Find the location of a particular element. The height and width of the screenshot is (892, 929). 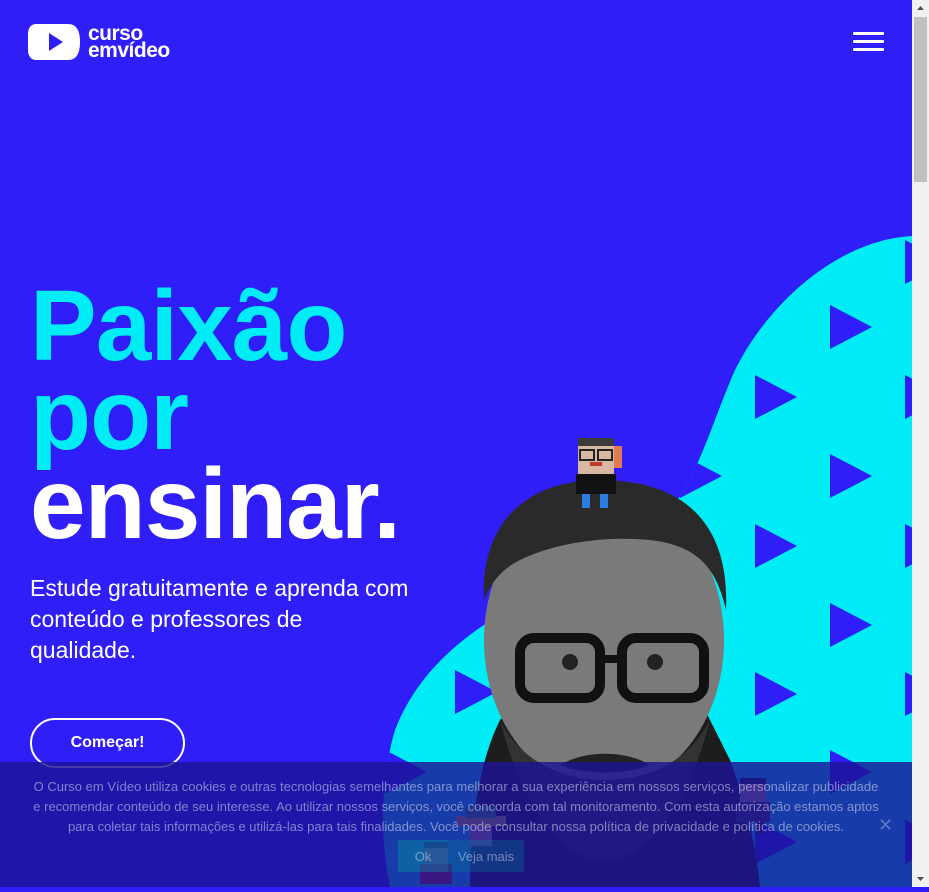

hero-title-line3: ensinar. is located at coordinates (215, 504).